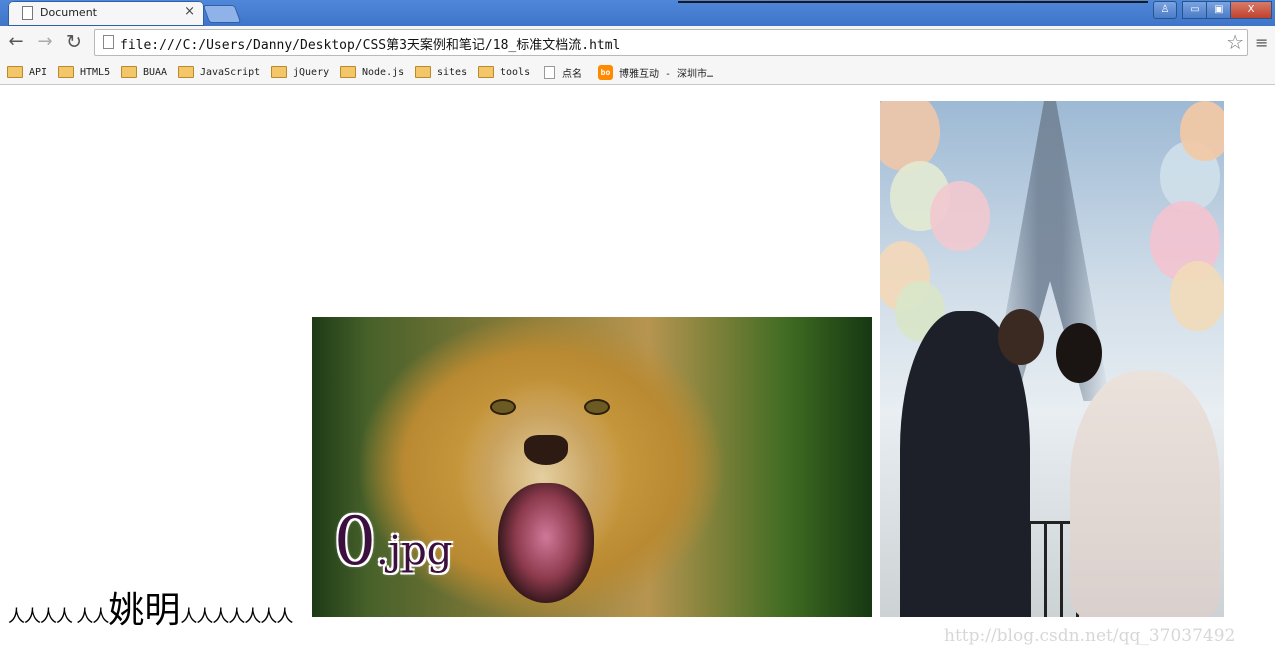 The image size is (1275, 657). What do you see at coordinates (1145, 494) in the screenshot?
I see `woman-figure` at bounding box center [1145, 494].